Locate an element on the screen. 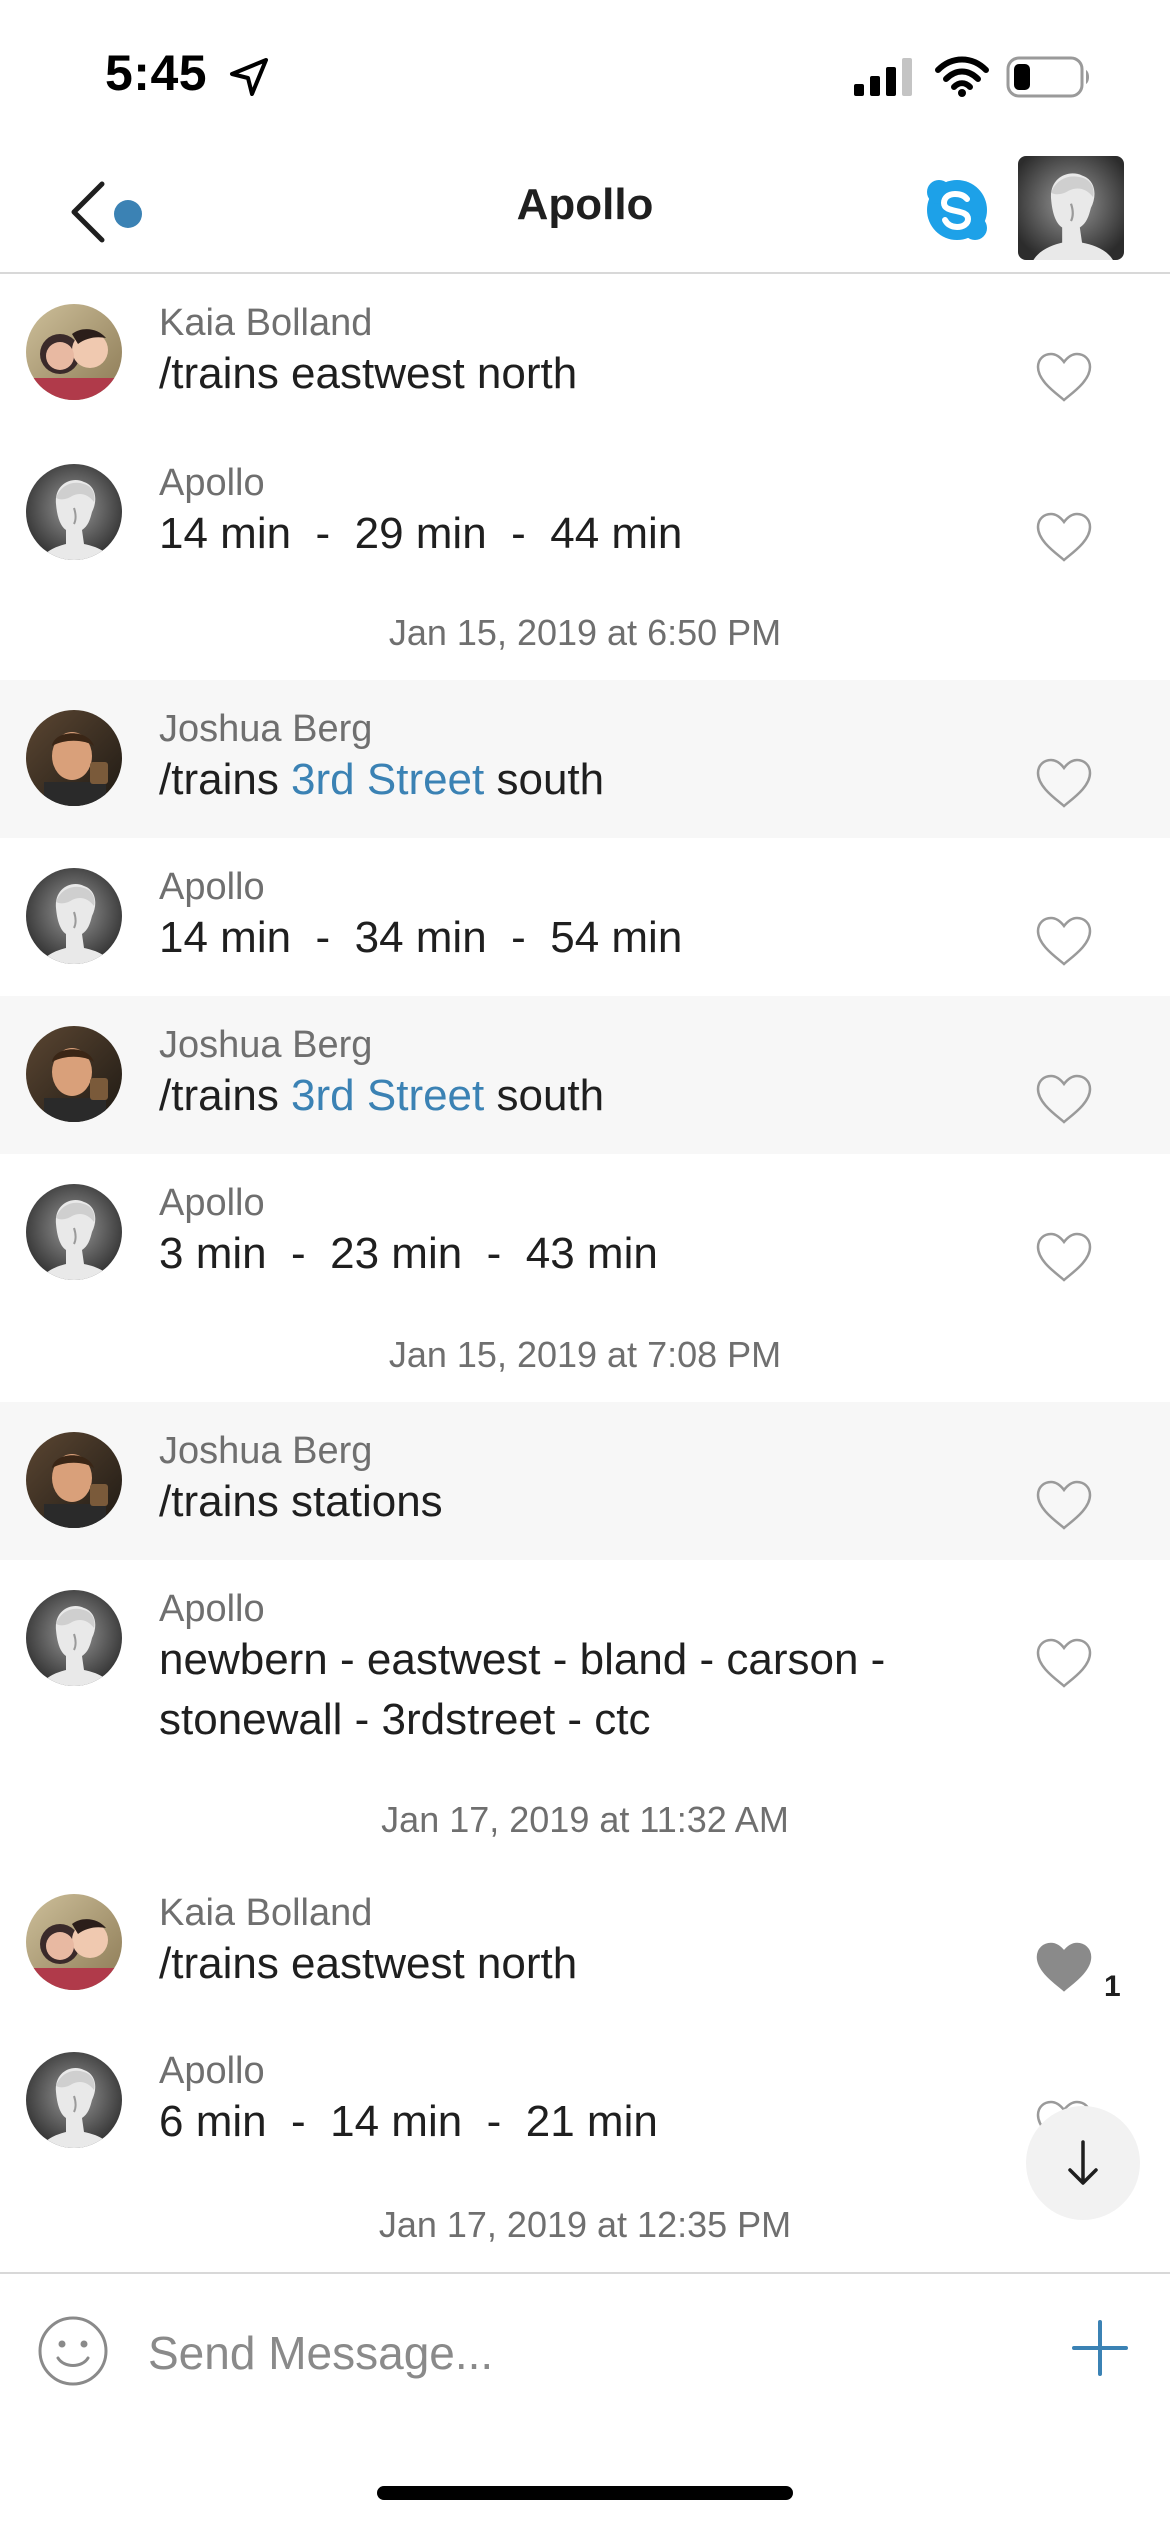 The width and height of the screenshot is (1170, 2532). message-text-line: newbern - eastwest - bland - carson - is located at coordinates (522, 1659).